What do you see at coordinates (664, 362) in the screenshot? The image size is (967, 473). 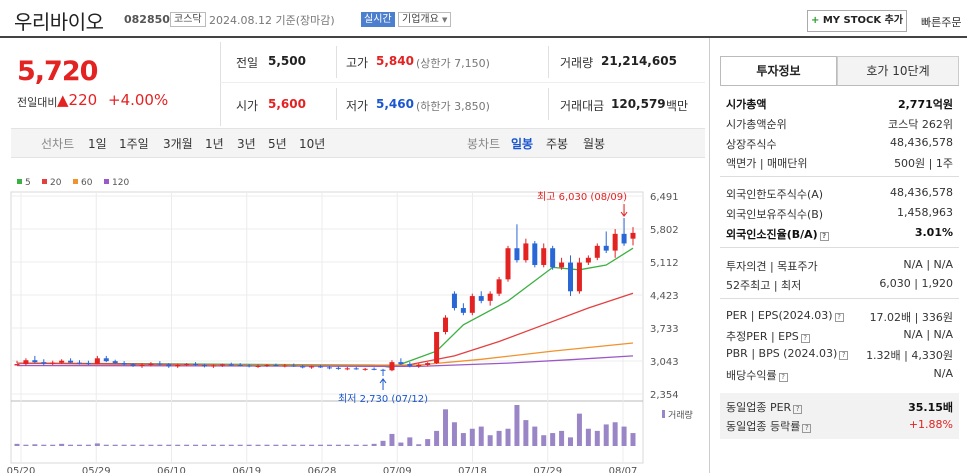 I see `y-tick-label: 3,043` at bounding box center [664, 362].